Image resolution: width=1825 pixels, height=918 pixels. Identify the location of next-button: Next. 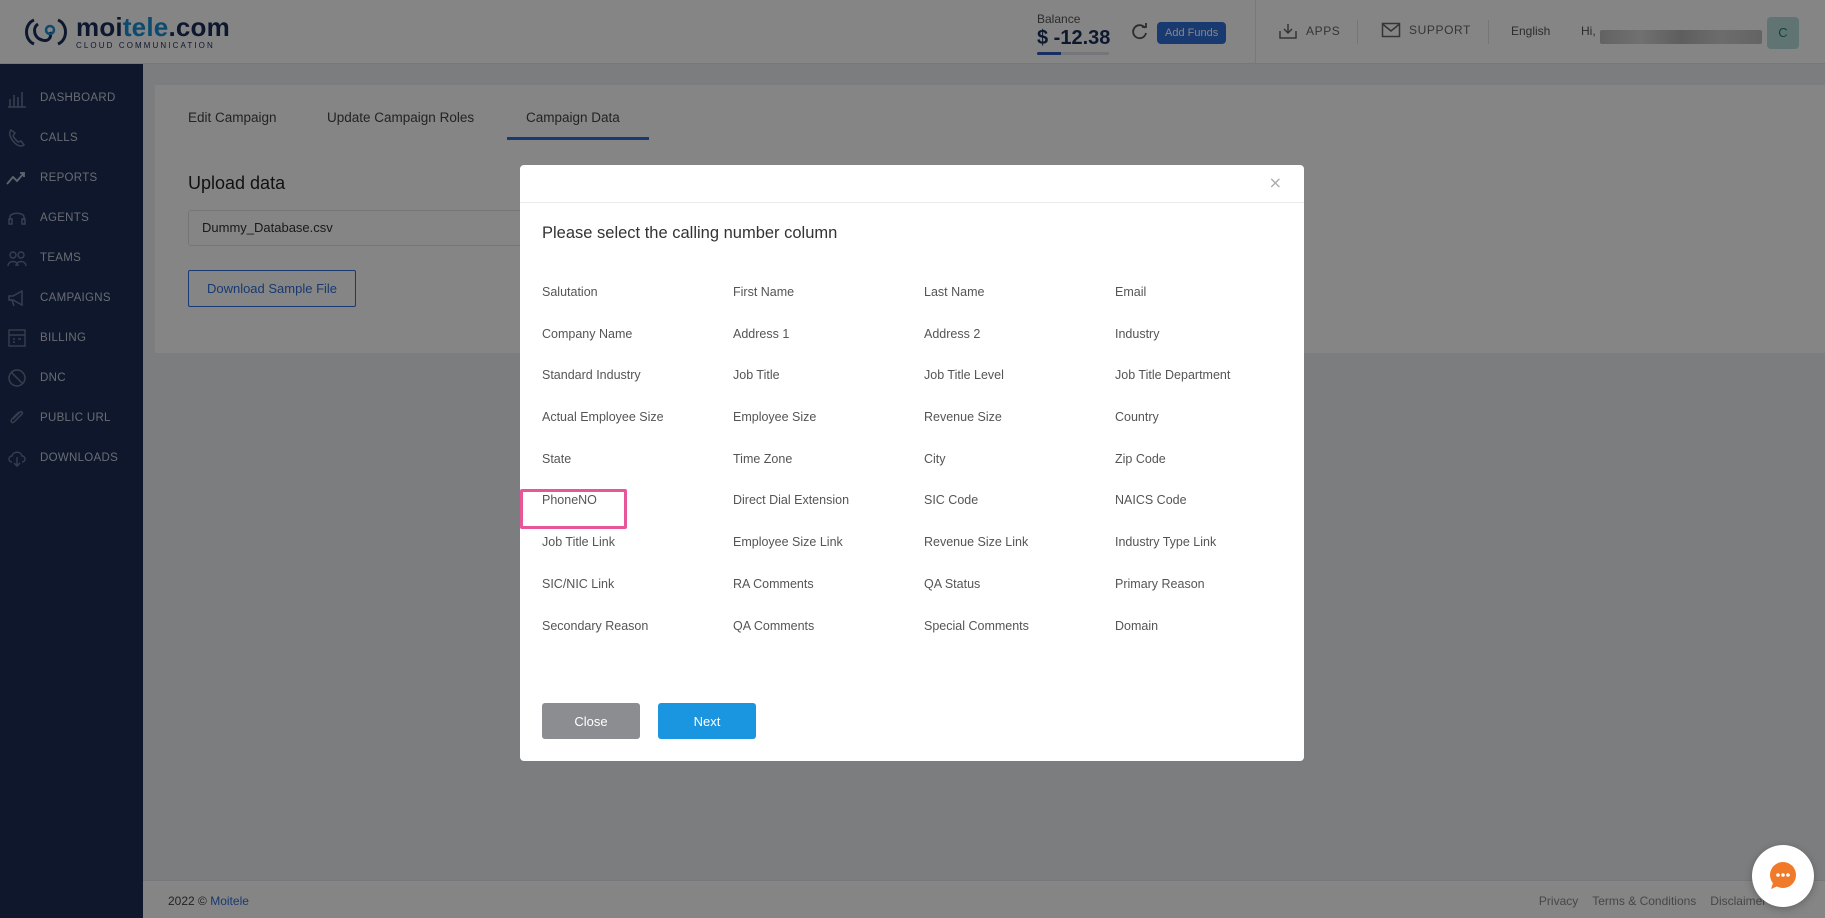
(707, 721).